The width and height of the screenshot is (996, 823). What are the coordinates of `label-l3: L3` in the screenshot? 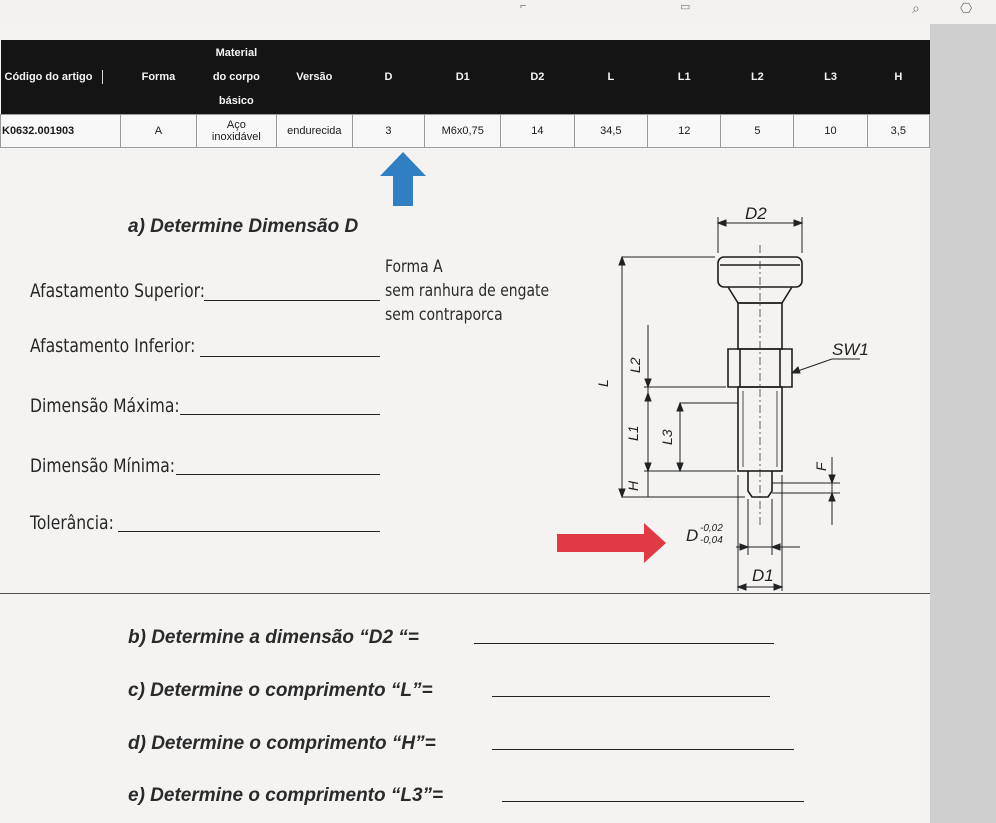 It's located at (667, 437).